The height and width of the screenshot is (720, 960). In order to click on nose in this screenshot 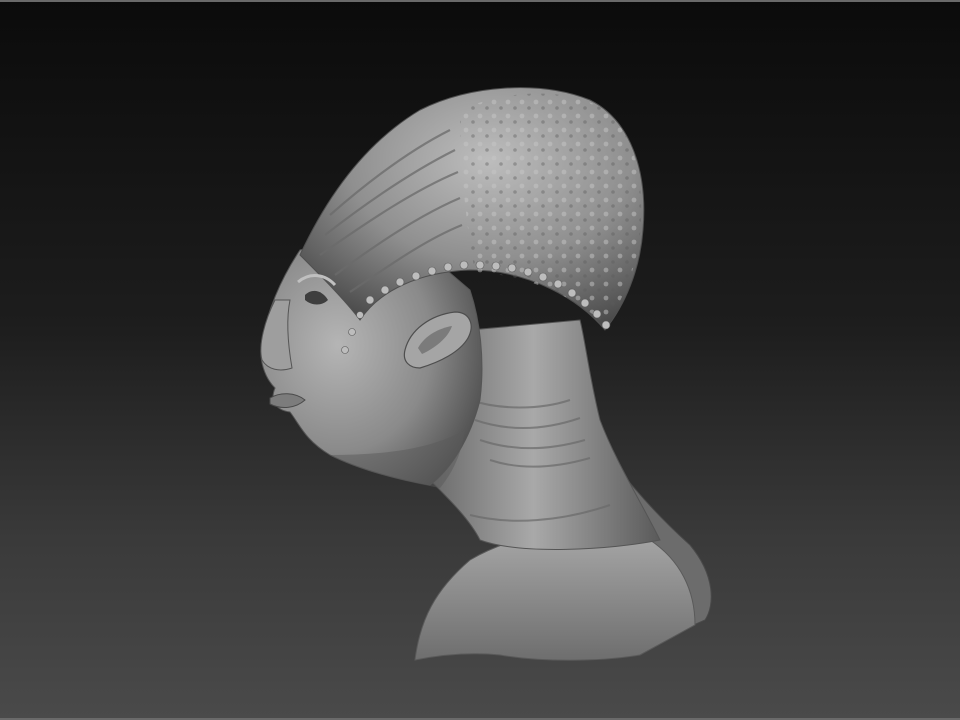, I will do `click(276, 335)`.